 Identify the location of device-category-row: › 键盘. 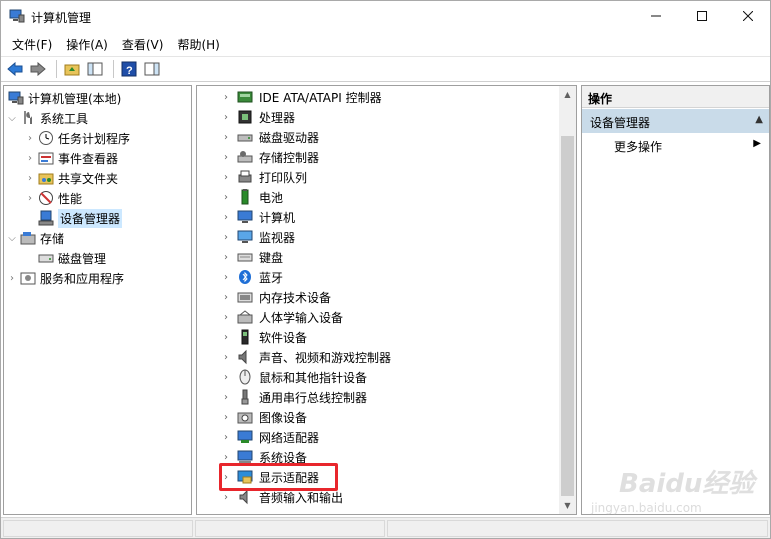
(240, 257).